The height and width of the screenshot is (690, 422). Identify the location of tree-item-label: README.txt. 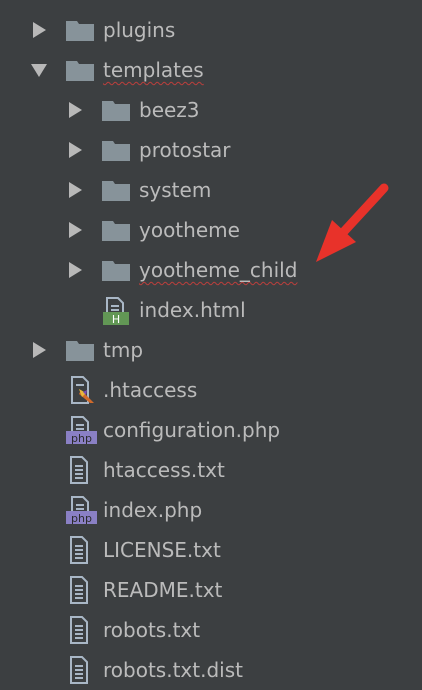
(163, 590).